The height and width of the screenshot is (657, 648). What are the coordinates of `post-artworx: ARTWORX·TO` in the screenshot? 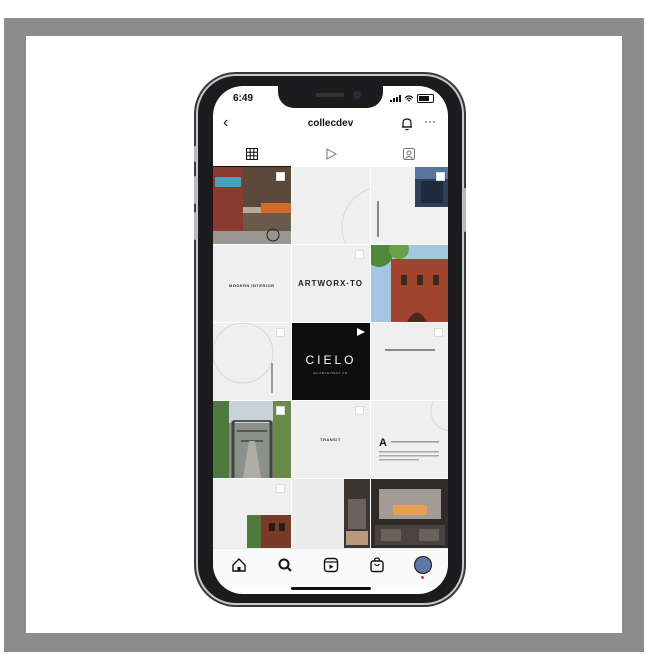 It's located at (331, 283).